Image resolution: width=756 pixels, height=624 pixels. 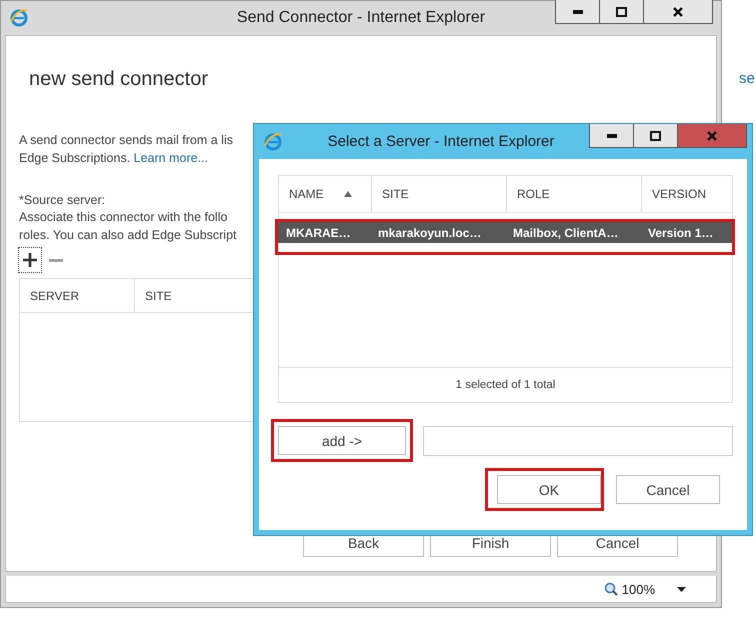 I want to click on plus-icon, so click(x=30, y=260).